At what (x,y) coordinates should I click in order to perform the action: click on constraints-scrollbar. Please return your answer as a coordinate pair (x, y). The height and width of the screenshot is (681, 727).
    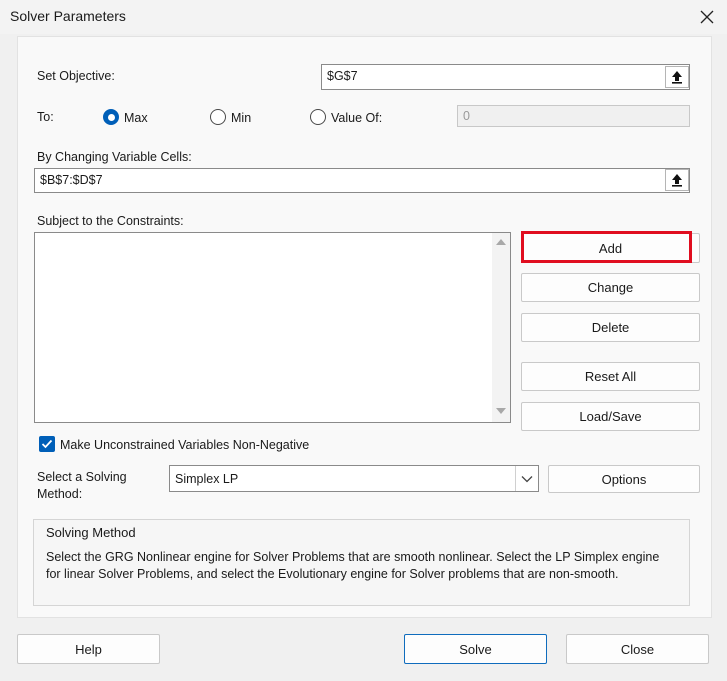
    Looking at the image, I should click on (501, 327).